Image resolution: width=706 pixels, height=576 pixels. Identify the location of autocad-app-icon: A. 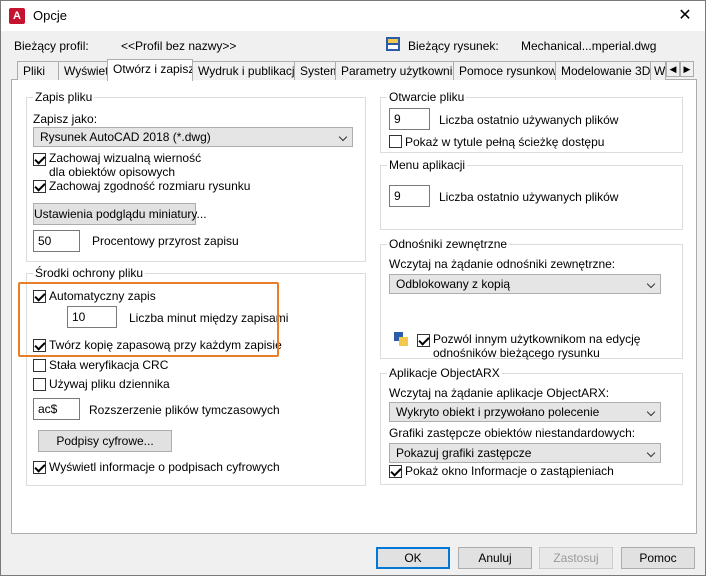
(17, 16).